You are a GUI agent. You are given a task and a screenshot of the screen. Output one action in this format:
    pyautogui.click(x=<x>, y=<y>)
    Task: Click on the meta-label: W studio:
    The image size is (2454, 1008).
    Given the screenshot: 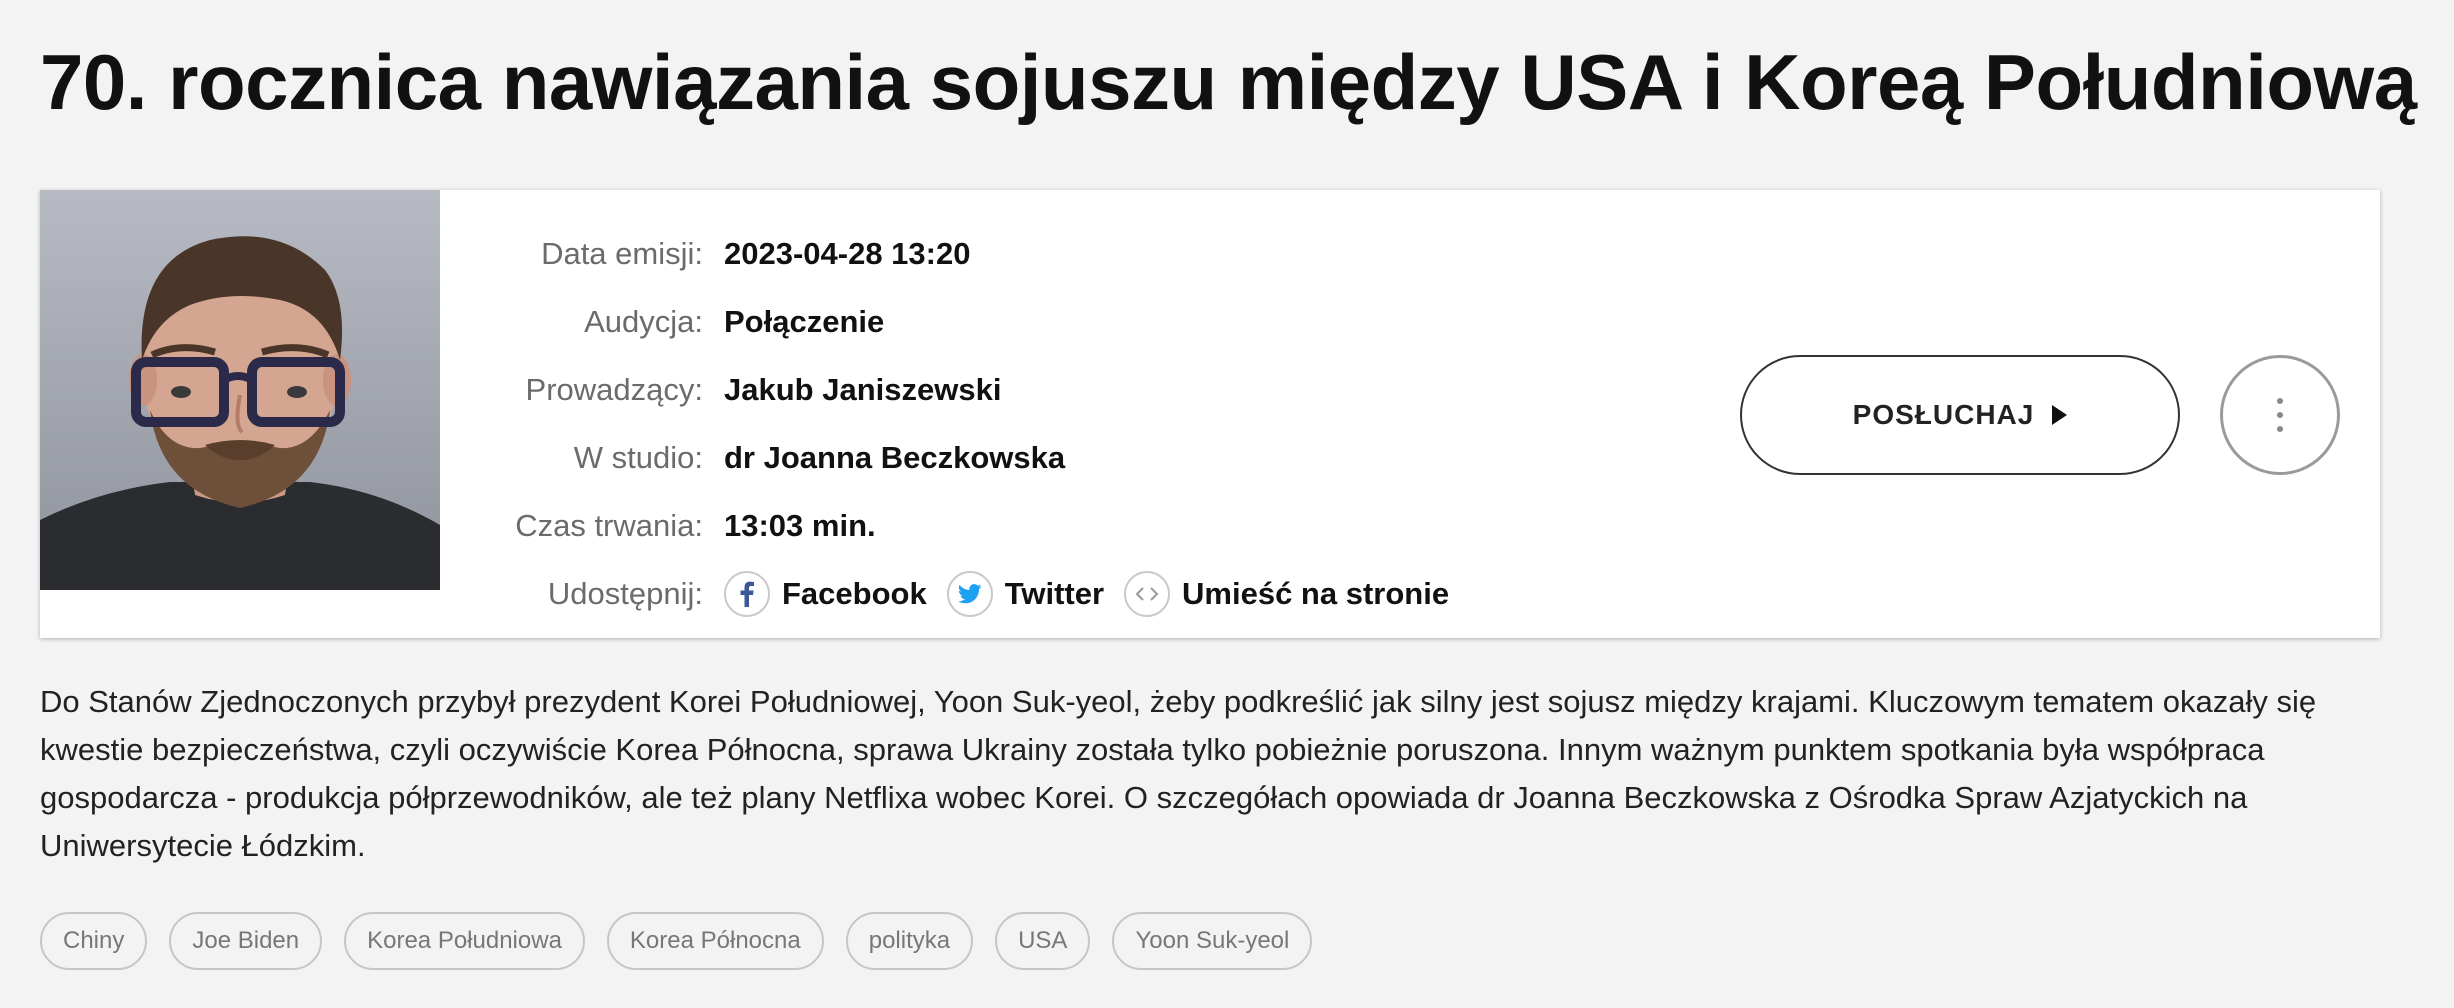 What is the action you would take?
    pyautogui.click(x=638, y=457)
    